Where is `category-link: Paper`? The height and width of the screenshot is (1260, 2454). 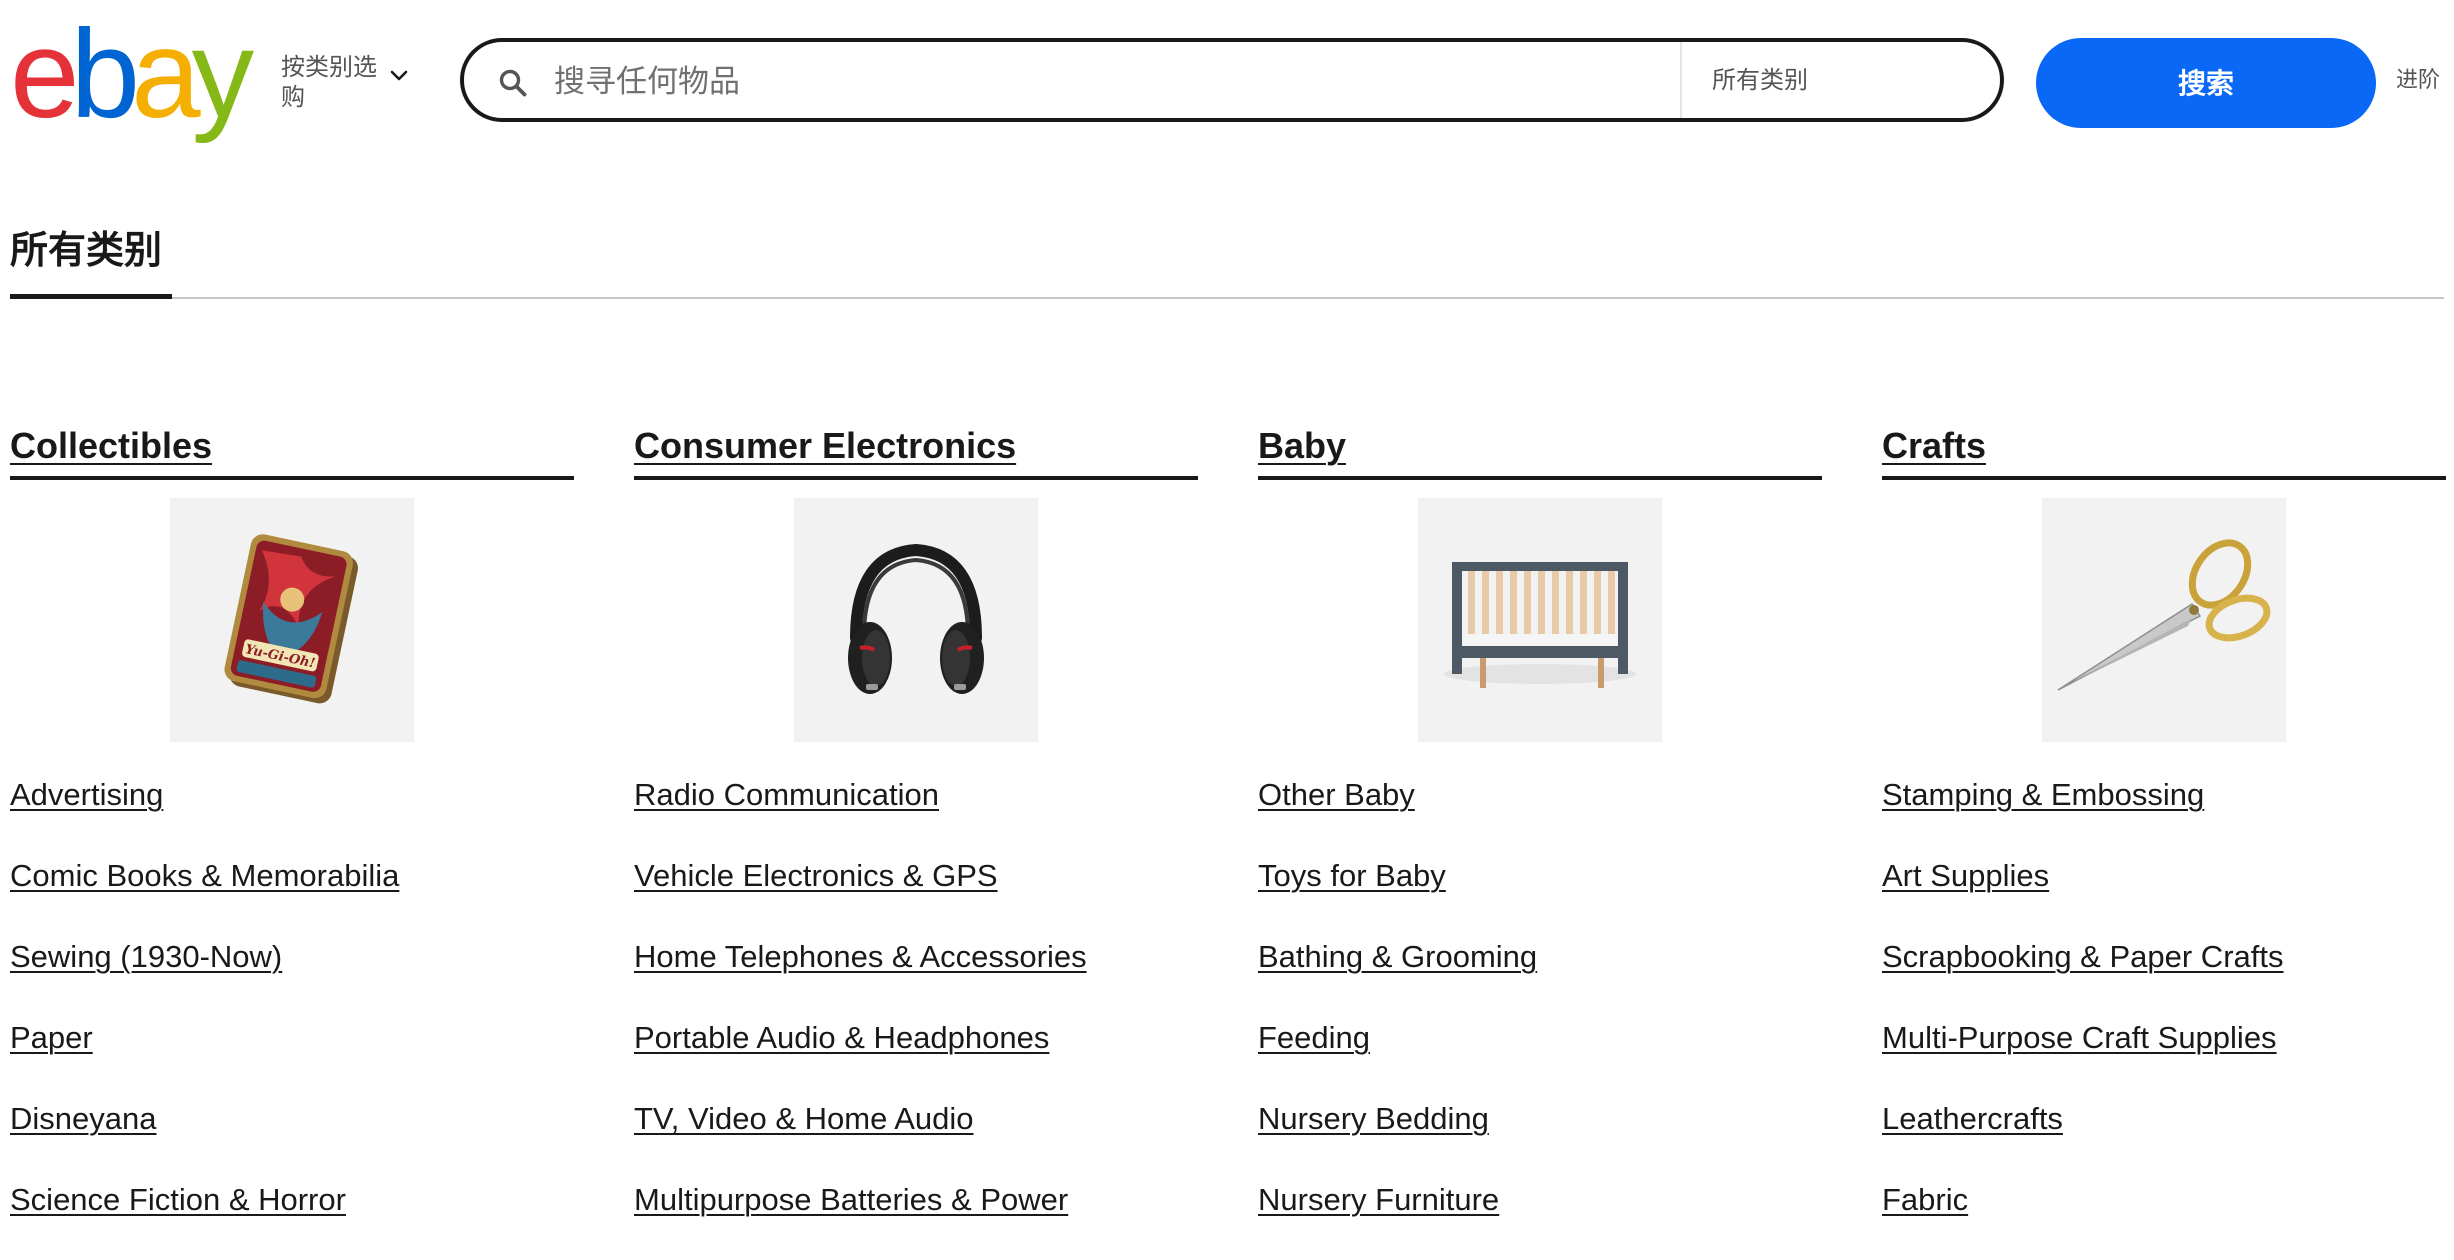
category-link: Paper is located at coordinates (51, 1037).